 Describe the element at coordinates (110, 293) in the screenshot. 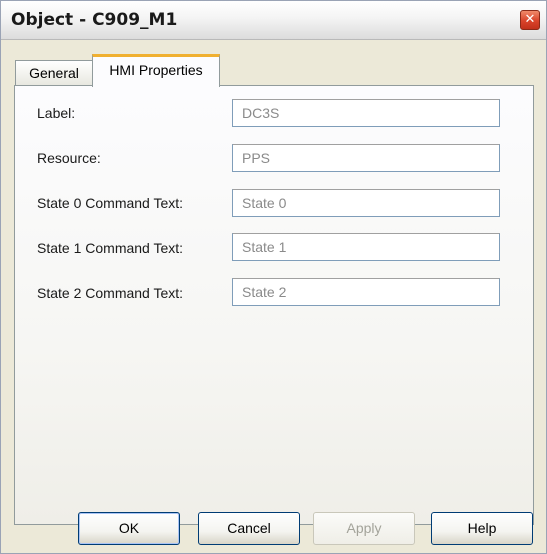

I see `state-2-command-text-label: State 2 Command Text:` at that location.